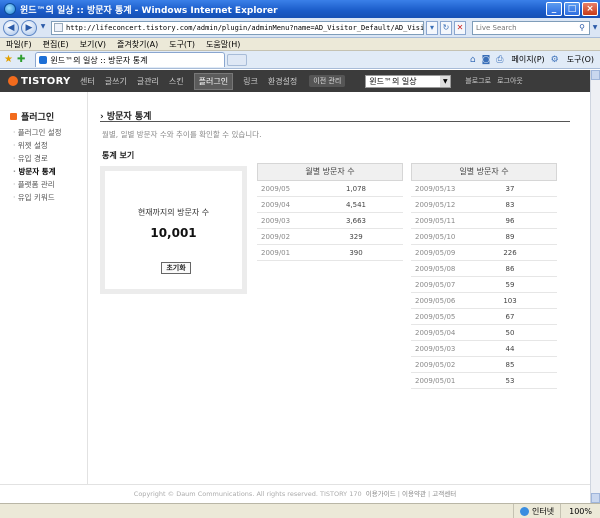  What do you see at coordinates (250, 81) in the screenshot?
I see `nav-link: 링크` at bounding box center [250, 81].